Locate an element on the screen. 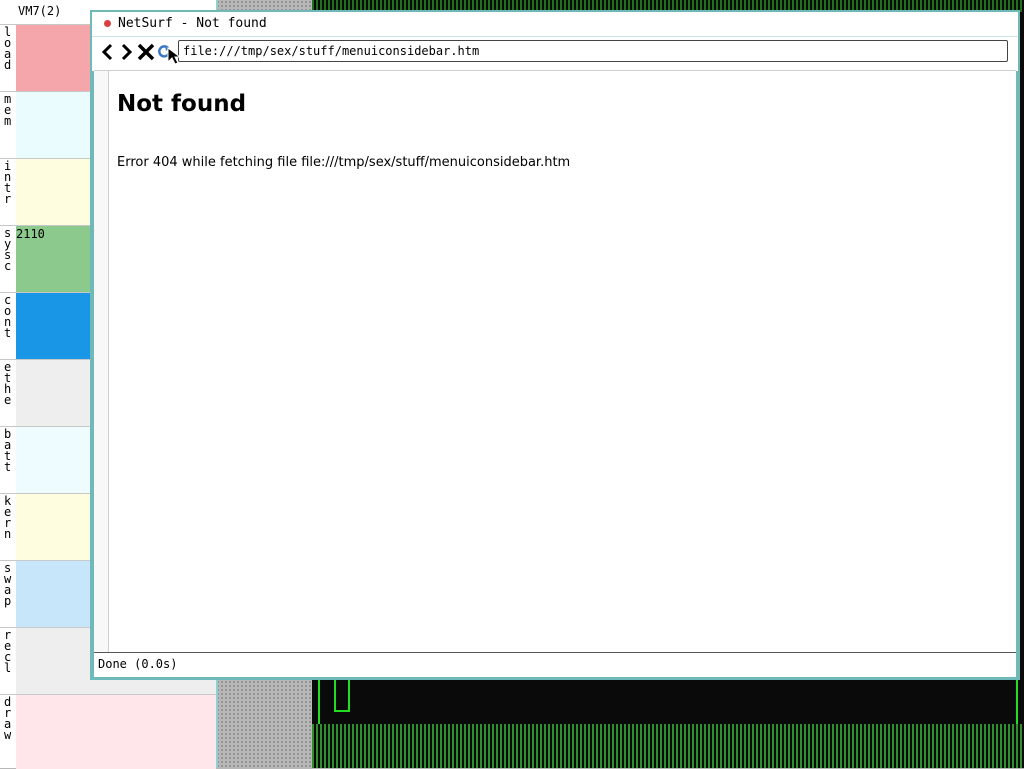 The width and height of the screenshot is (1024, 769). status-bar: Done (0.0s) is located at coordinates (555, 664).